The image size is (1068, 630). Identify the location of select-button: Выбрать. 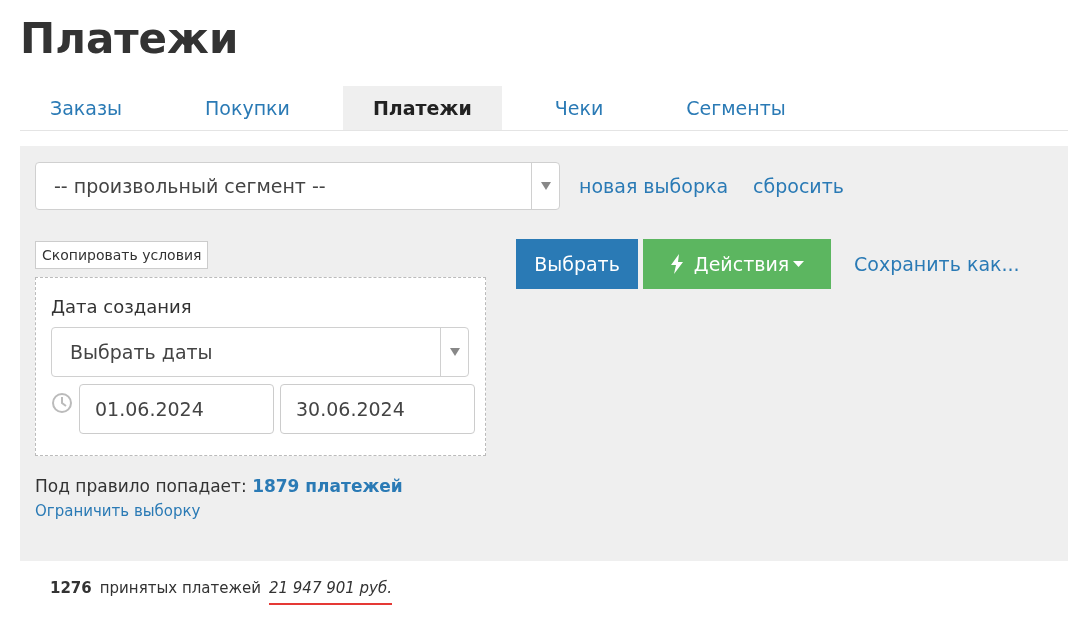
(577, 264).